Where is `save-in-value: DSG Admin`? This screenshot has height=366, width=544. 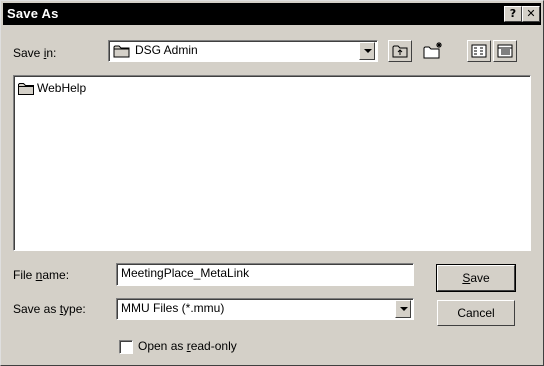 save-in-value: DSG Admin is located at coordinates (166, 50).